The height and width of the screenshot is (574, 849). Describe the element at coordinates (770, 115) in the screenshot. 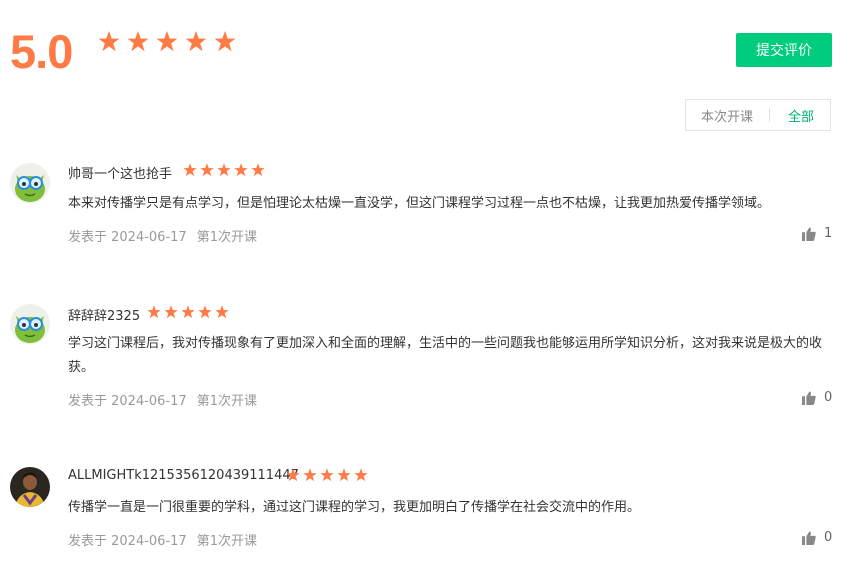

I see `filter-divider` at that location.